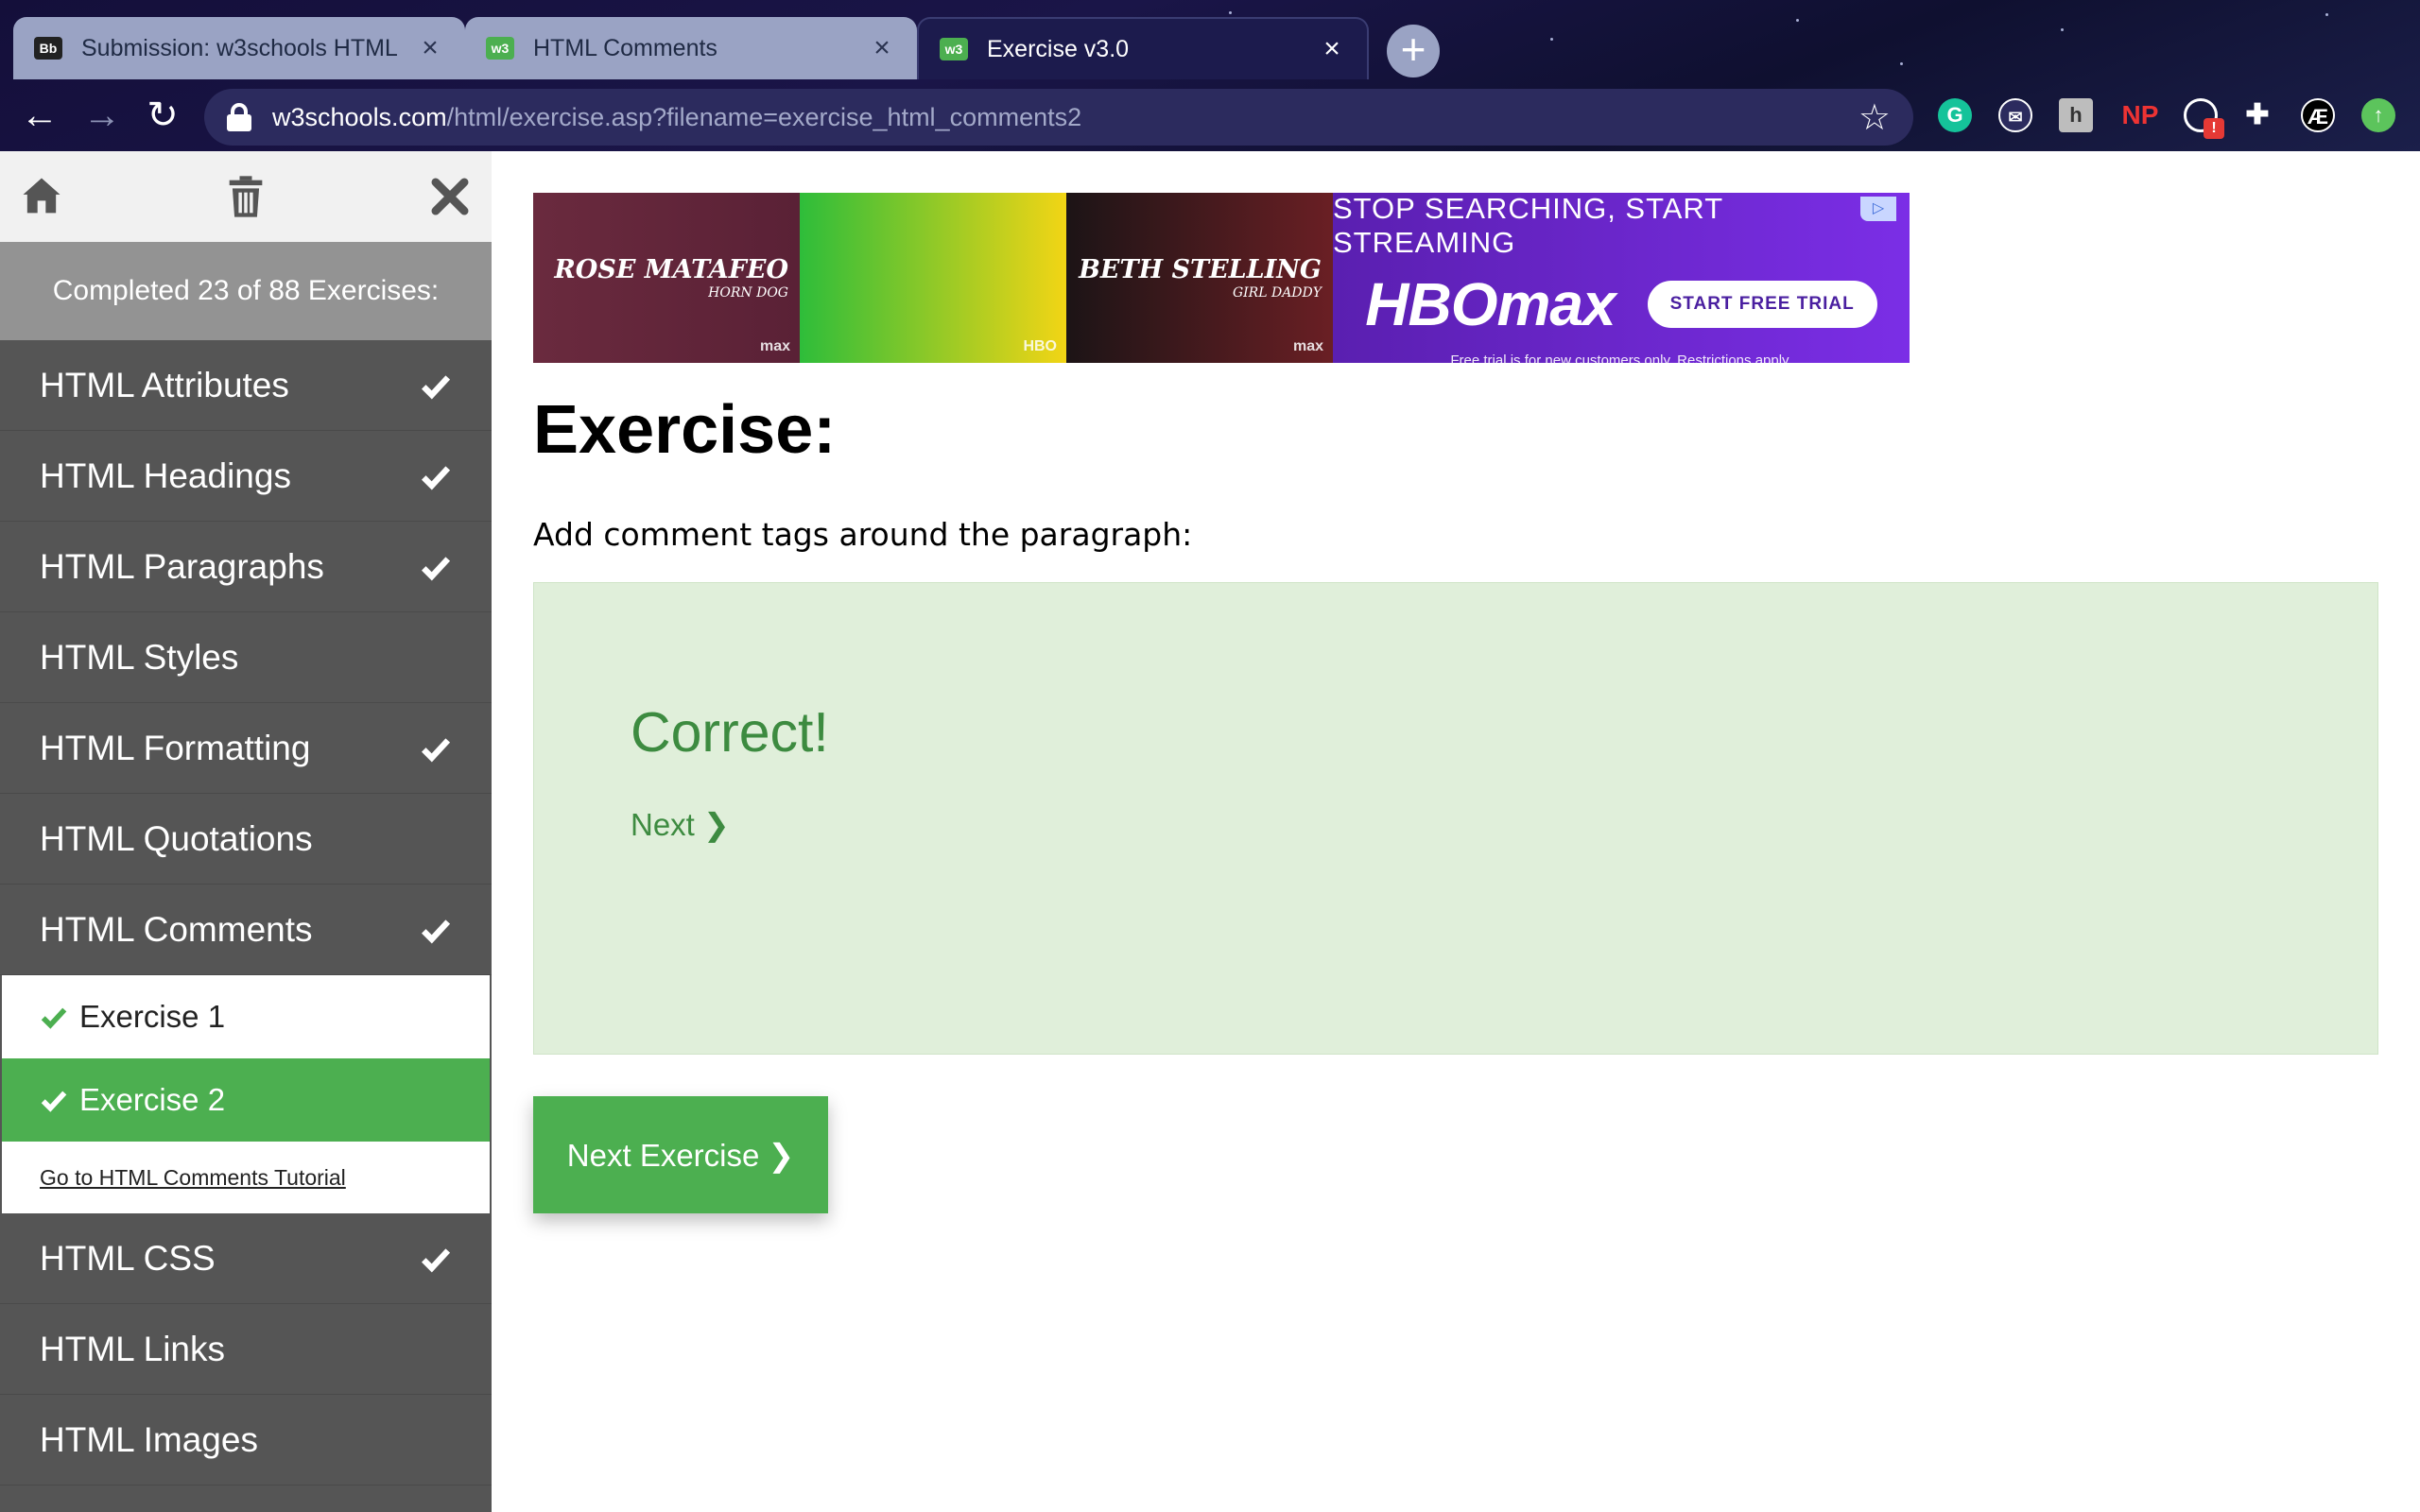 This screenshot has width=2420, height=1512. What do you see at coordinates (246, 1258) in the screenshot?
I see `sidebar-item-css: HTML CSS` at bounding box center [246, 1258].